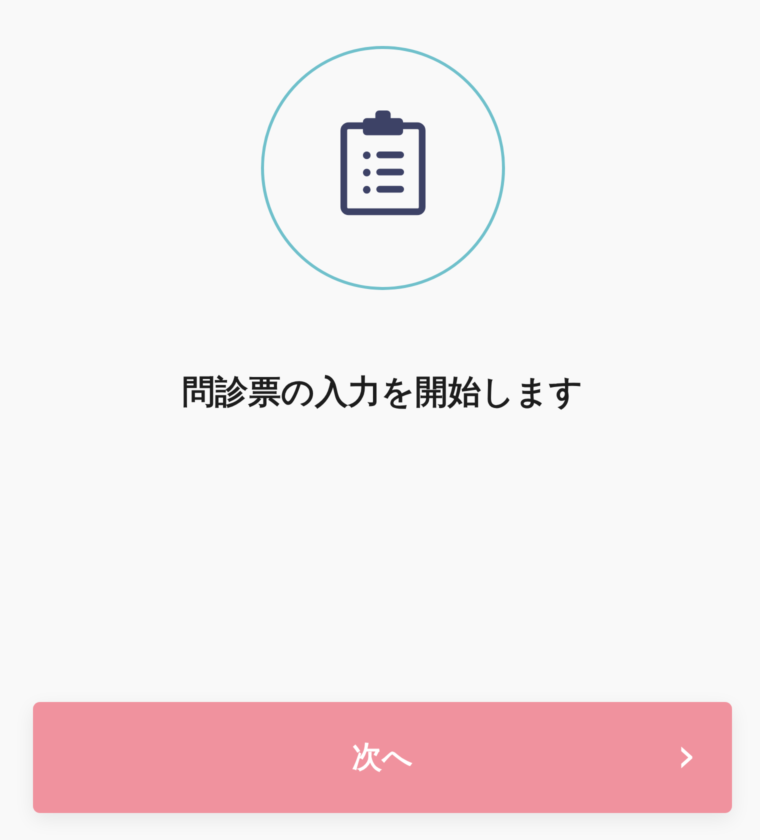 The width and height of the screenshot is (760, 840). What do you see at coordinates (382, 757) in the screenshot?
I see `next-button: 次へ ›` at bounding box center [382, 757].